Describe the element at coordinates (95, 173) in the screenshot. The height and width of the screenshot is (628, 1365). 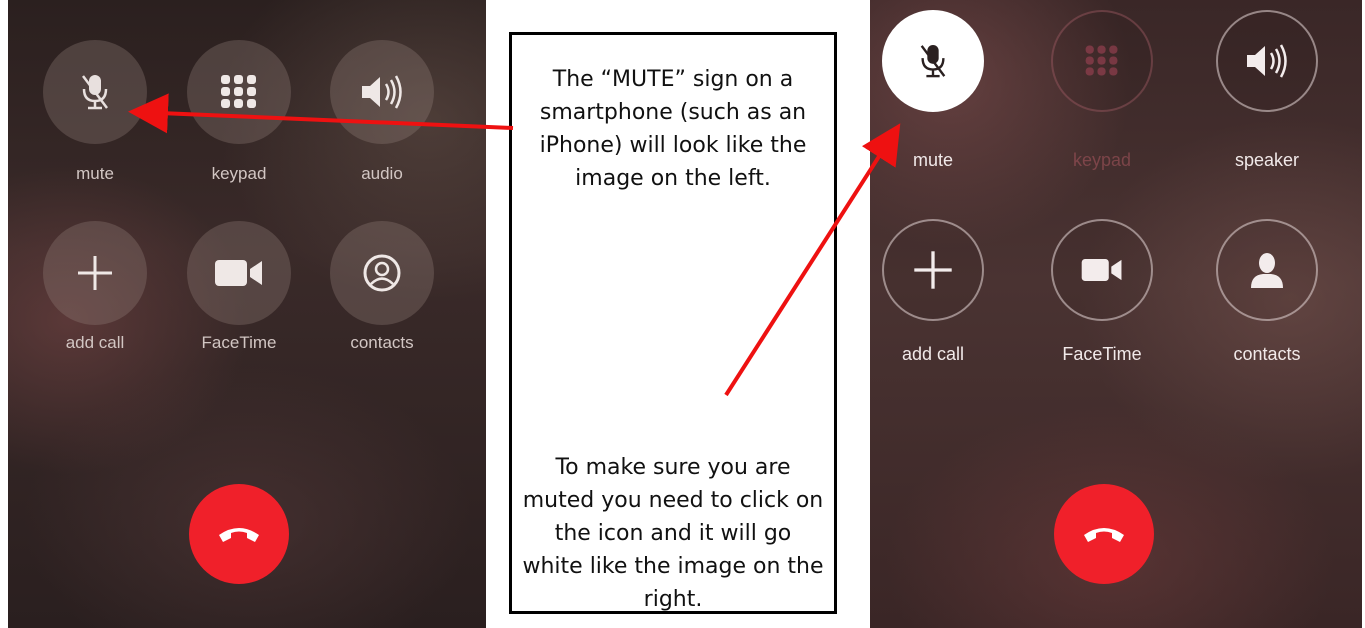
I see `left-mute-label: mute` at that location.